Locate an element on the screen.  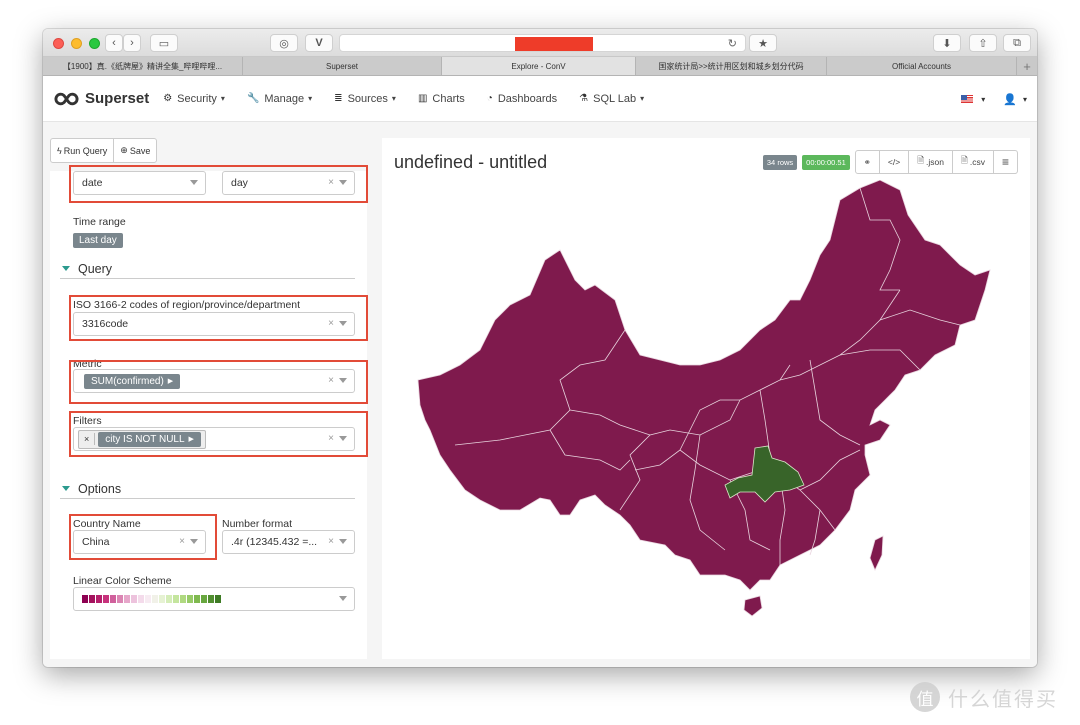
number-format-select: .4r (12345.432 =... × is located at coordinates (288, 542).